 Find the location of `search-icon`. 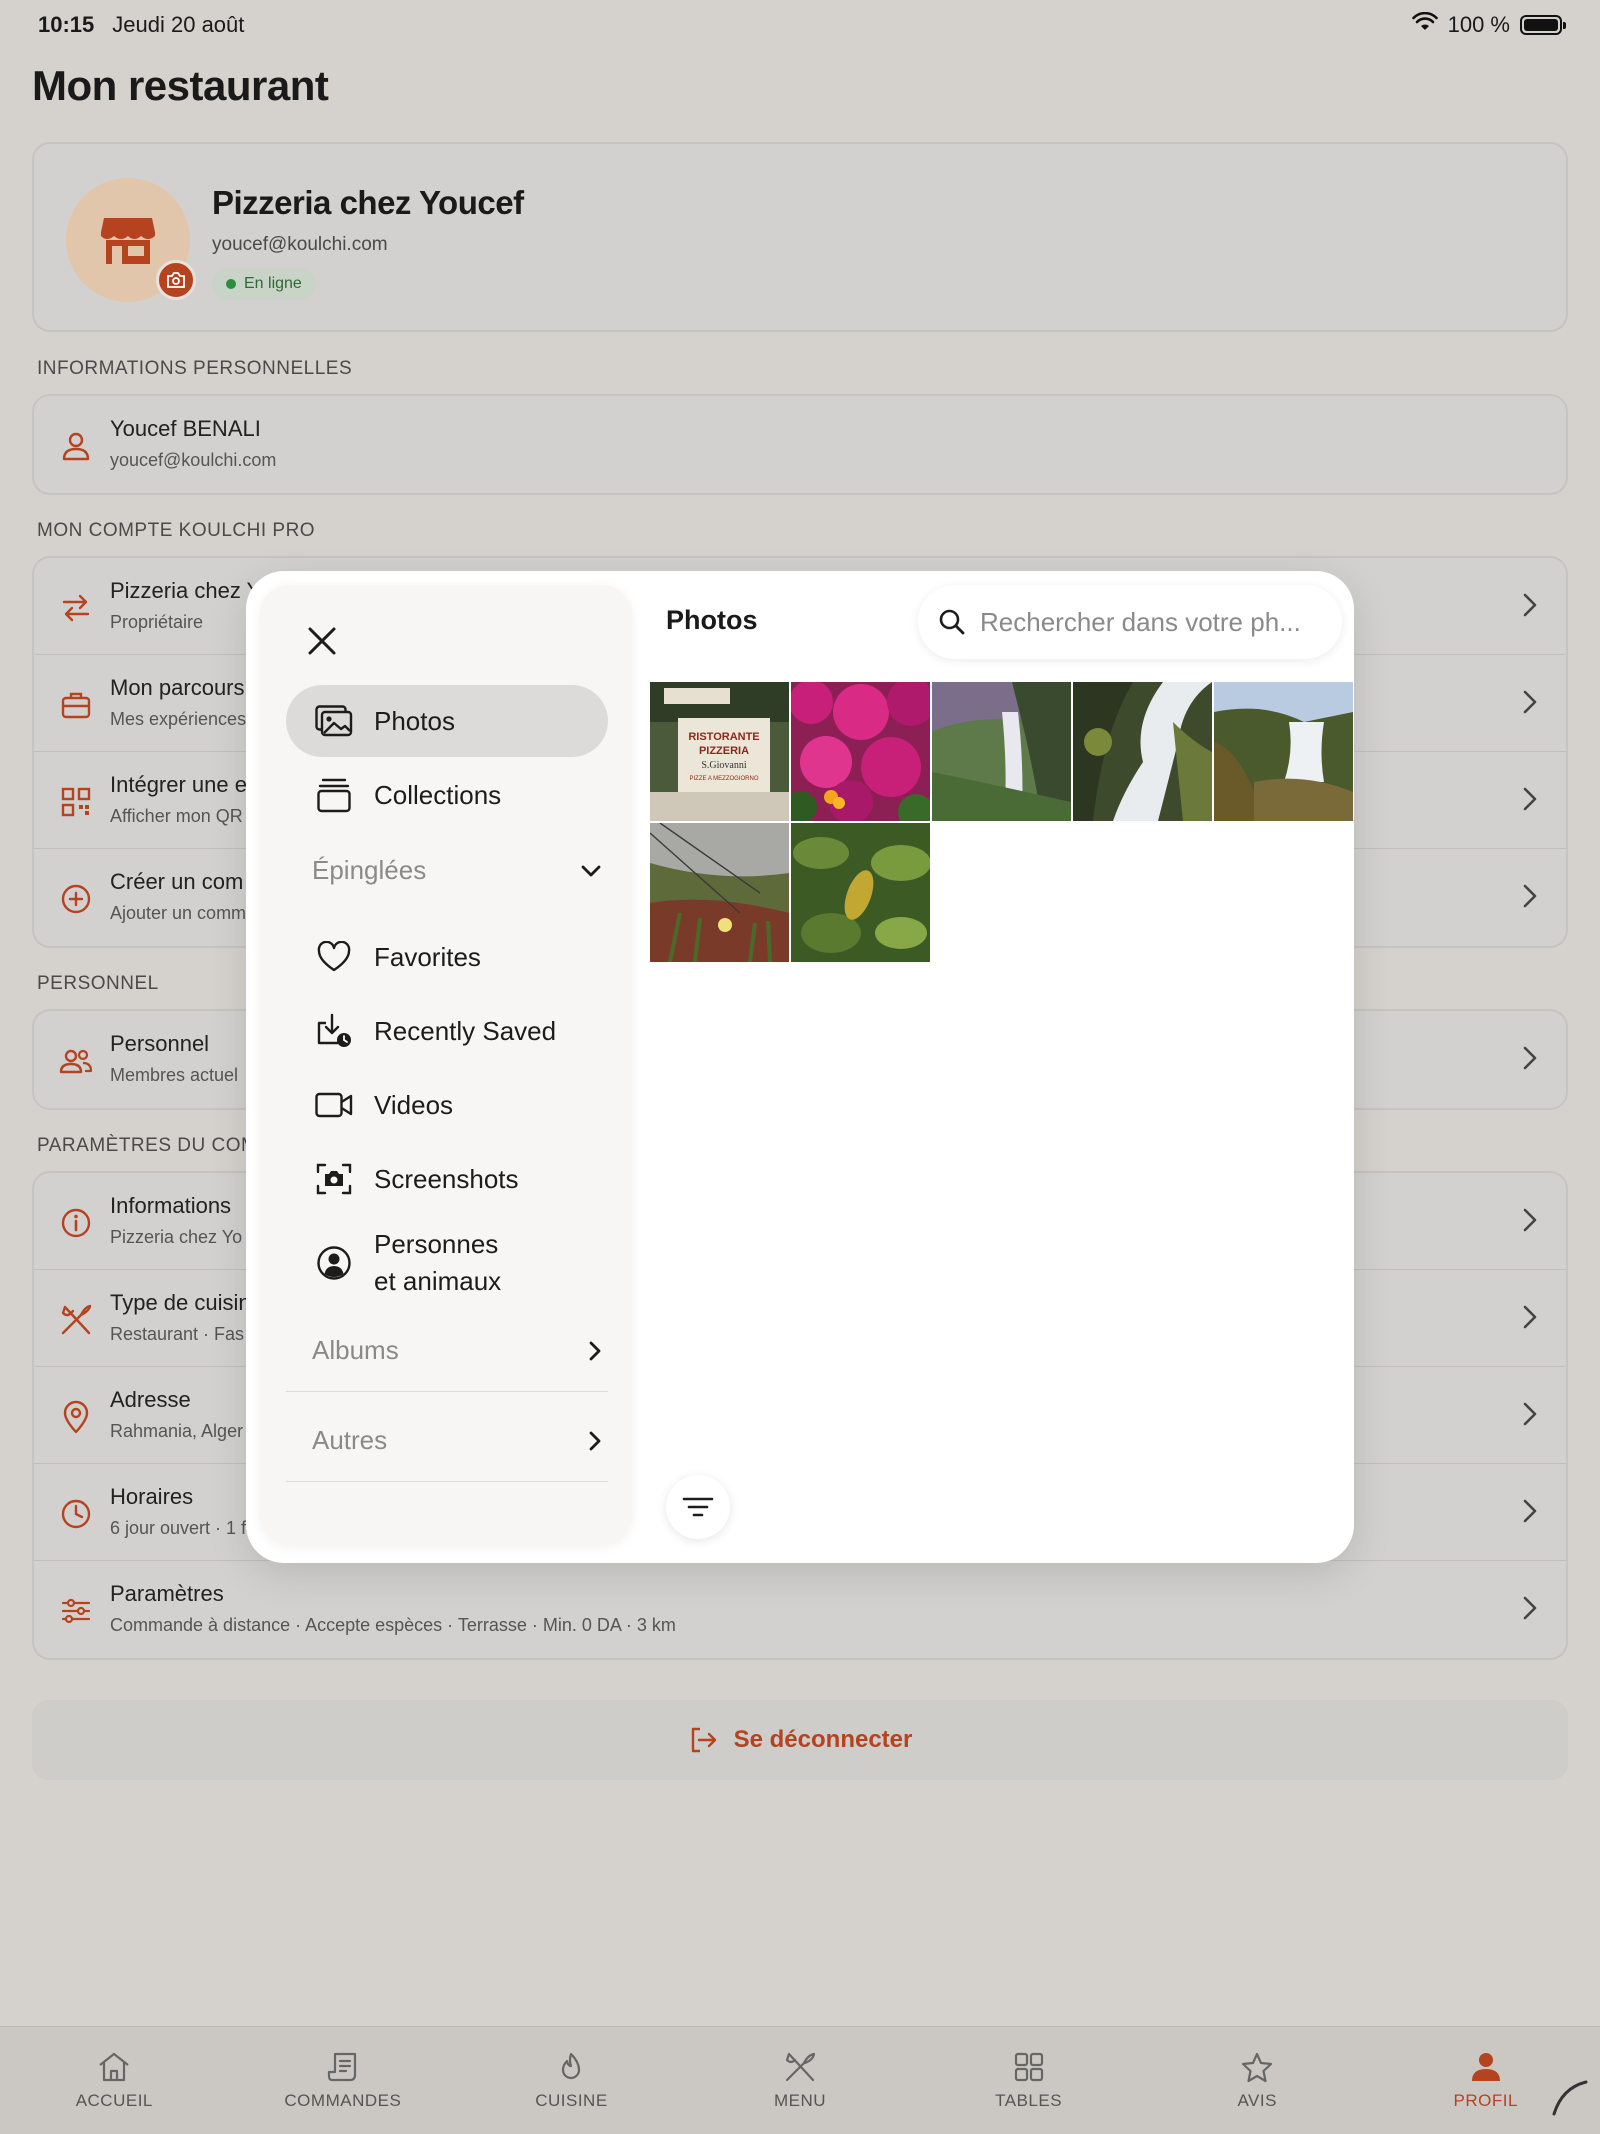

search-icon is located at coordinates (952, 622).